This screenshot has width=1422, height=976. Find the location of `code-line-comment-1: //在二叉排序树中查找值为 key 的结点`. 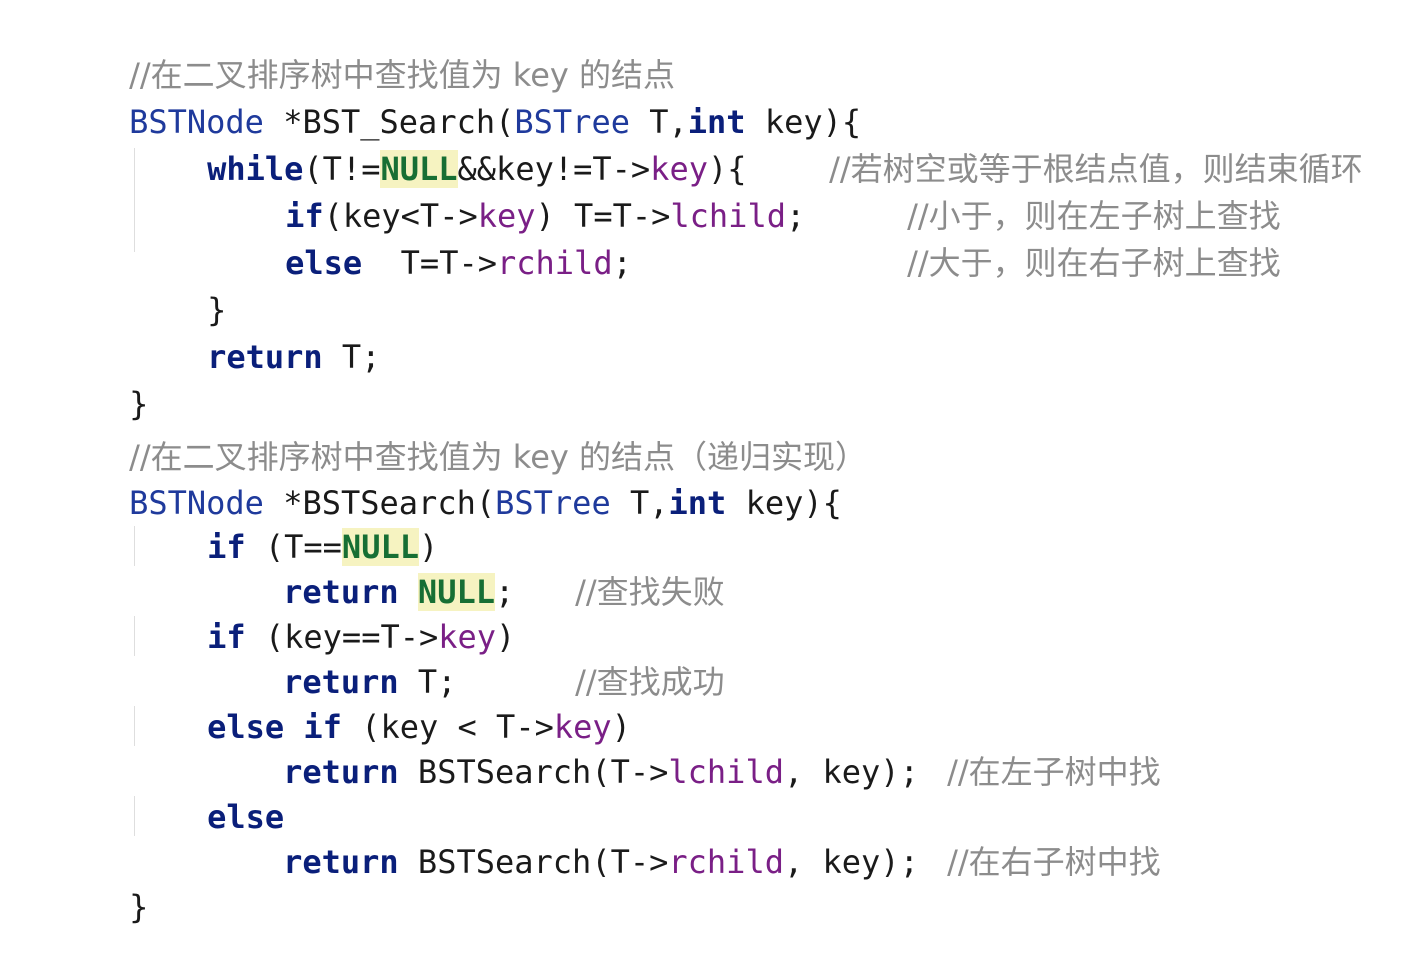

code-line-comment-1: //在二叉排序树中查找值为 key 的结点 is located at coordinates (363, 50).